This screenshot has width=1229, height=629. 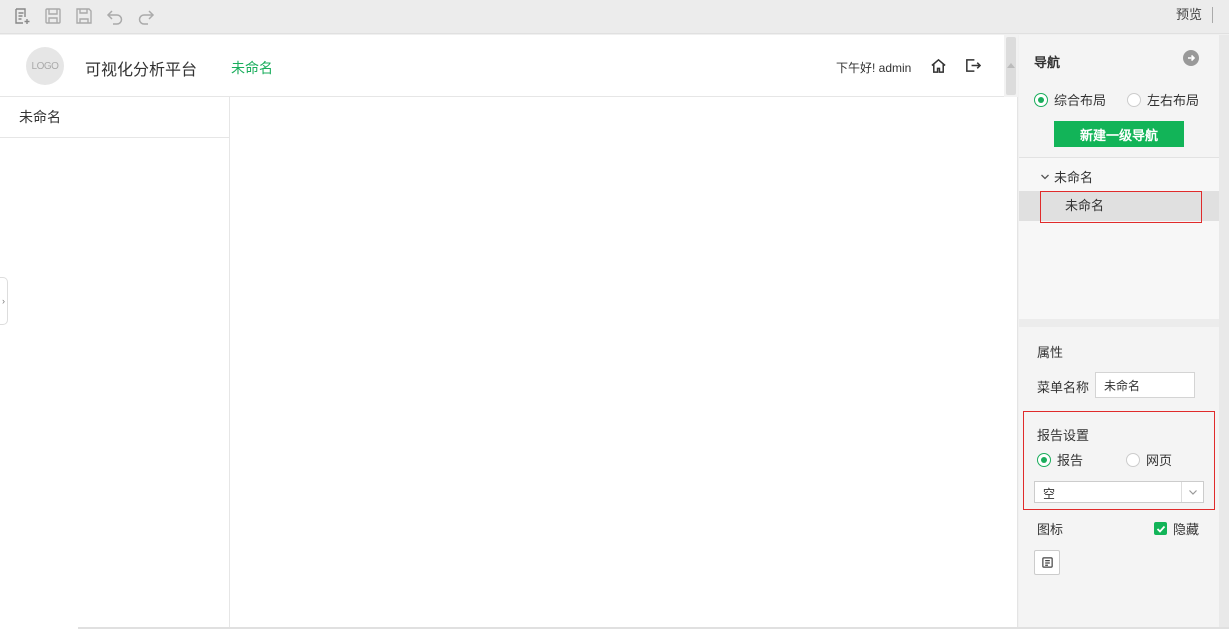 I want to click on logo: LOGO, so click(x=45, y=66).